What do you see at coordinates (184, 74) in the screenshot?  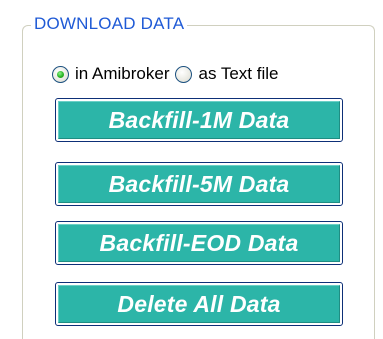 I see `radio-as-text-file` at bounding box center [184, 74].